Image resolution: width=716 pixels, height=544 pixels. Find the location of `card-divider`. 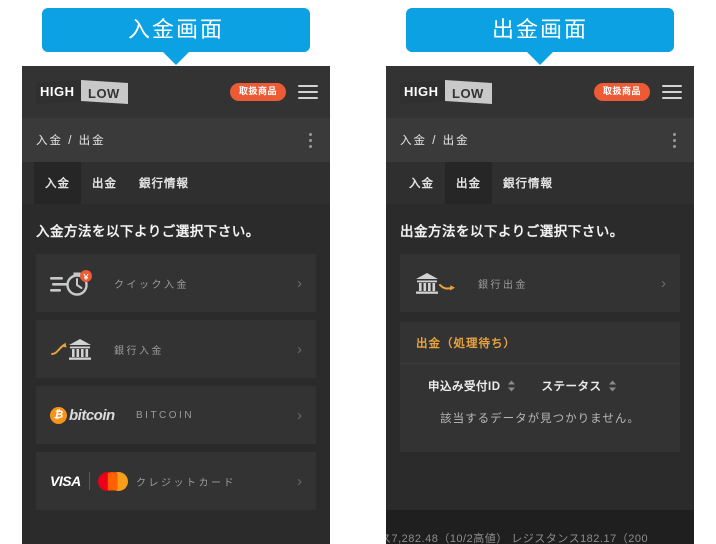

card-divider is located at coordinates (89, 481).